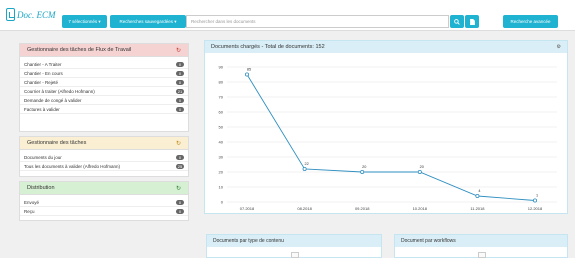  Describe the element at coordinates (104, 143) in the screenshot. I see `tasks-panel-header: Gestionnaire des tâches ↻` at that location.